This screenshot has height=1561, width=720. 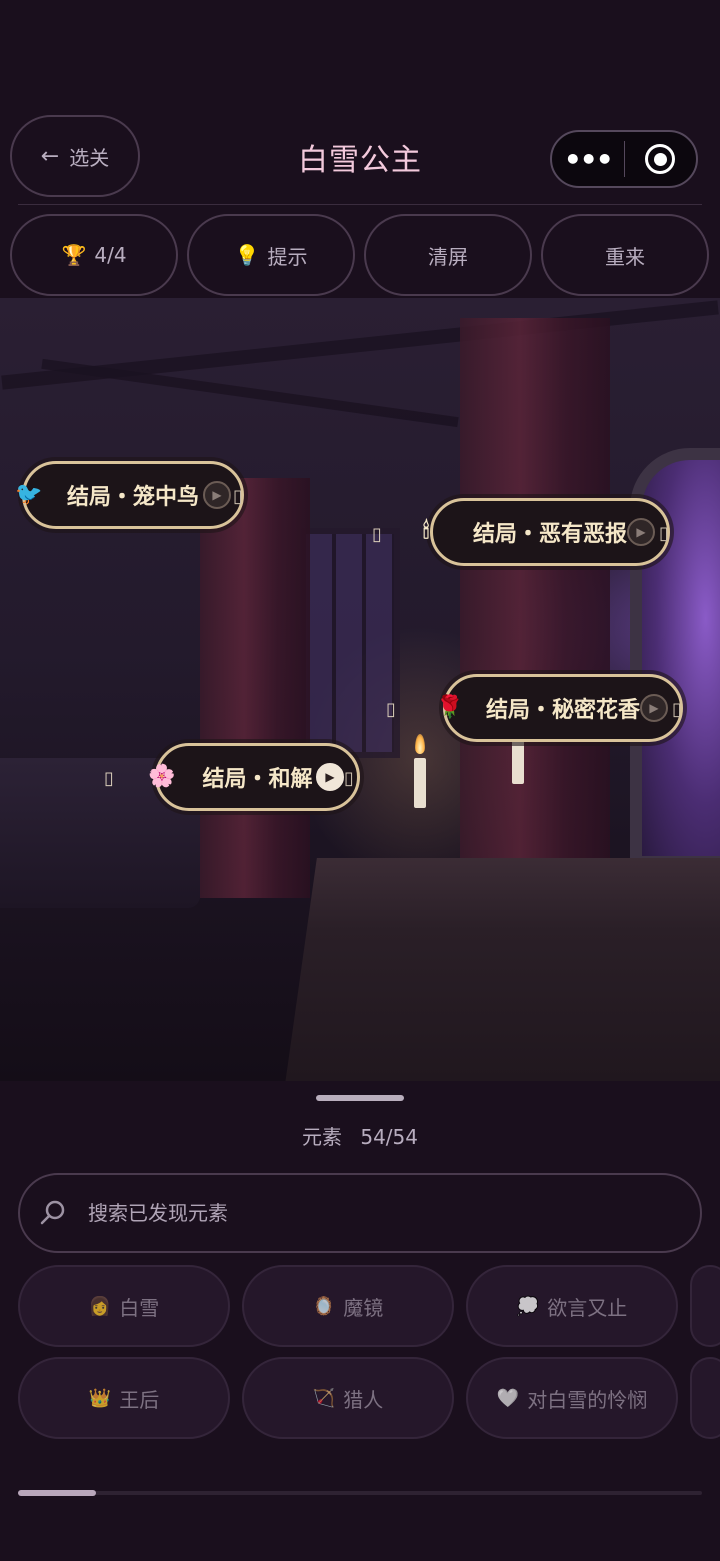 What do you see at coordinates (378, 1213) in the screenshot?
I see `search-input` at bounding box center [378, 1213].